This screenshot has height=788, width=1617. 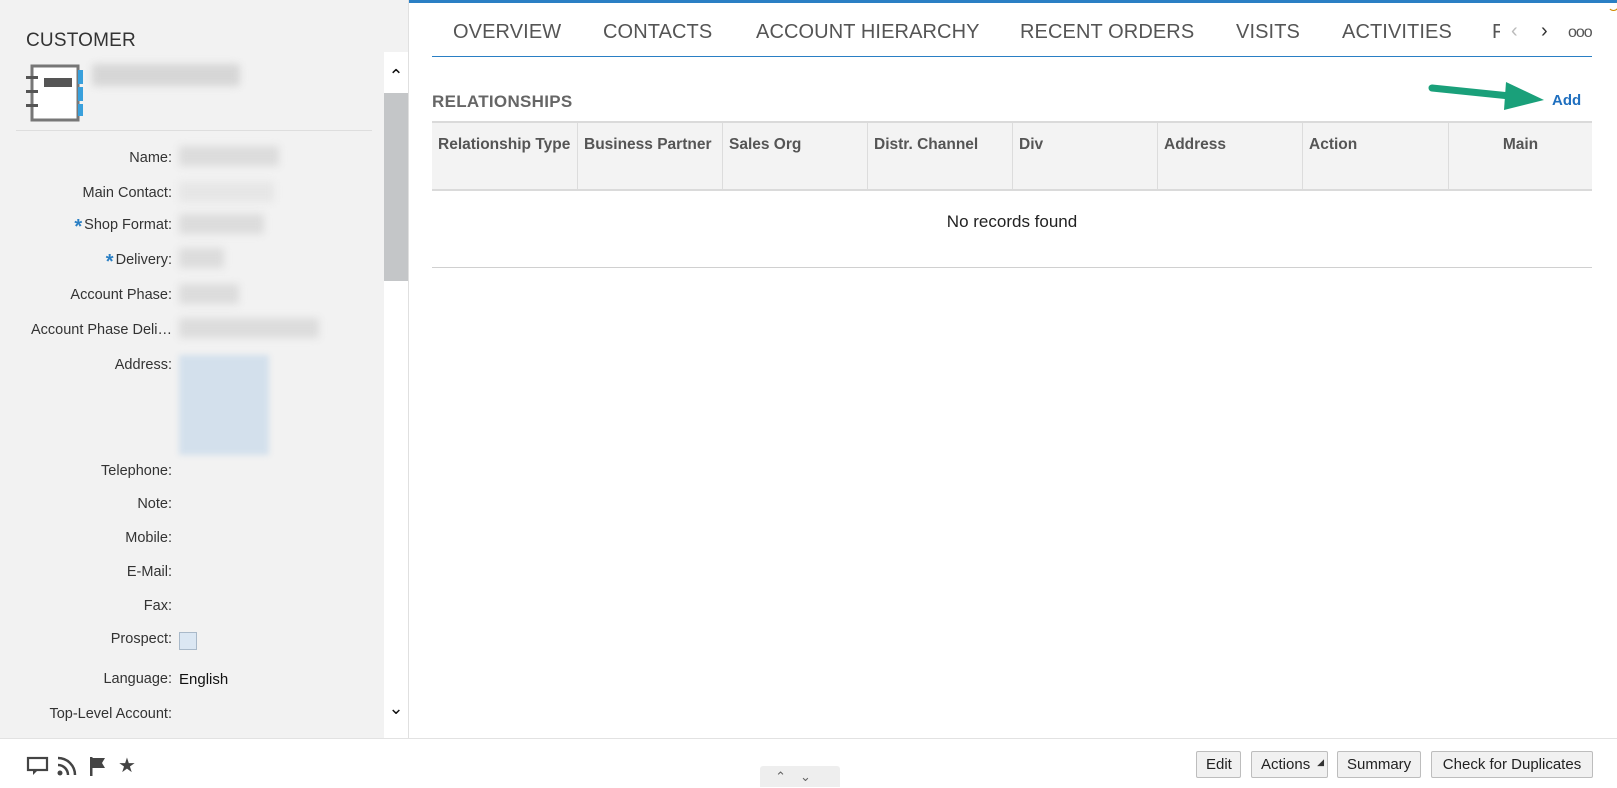 What do you see at coordinates (224, 405) in the screenshot?
I see `address-value-redacted` at bounding box center [224, 405].